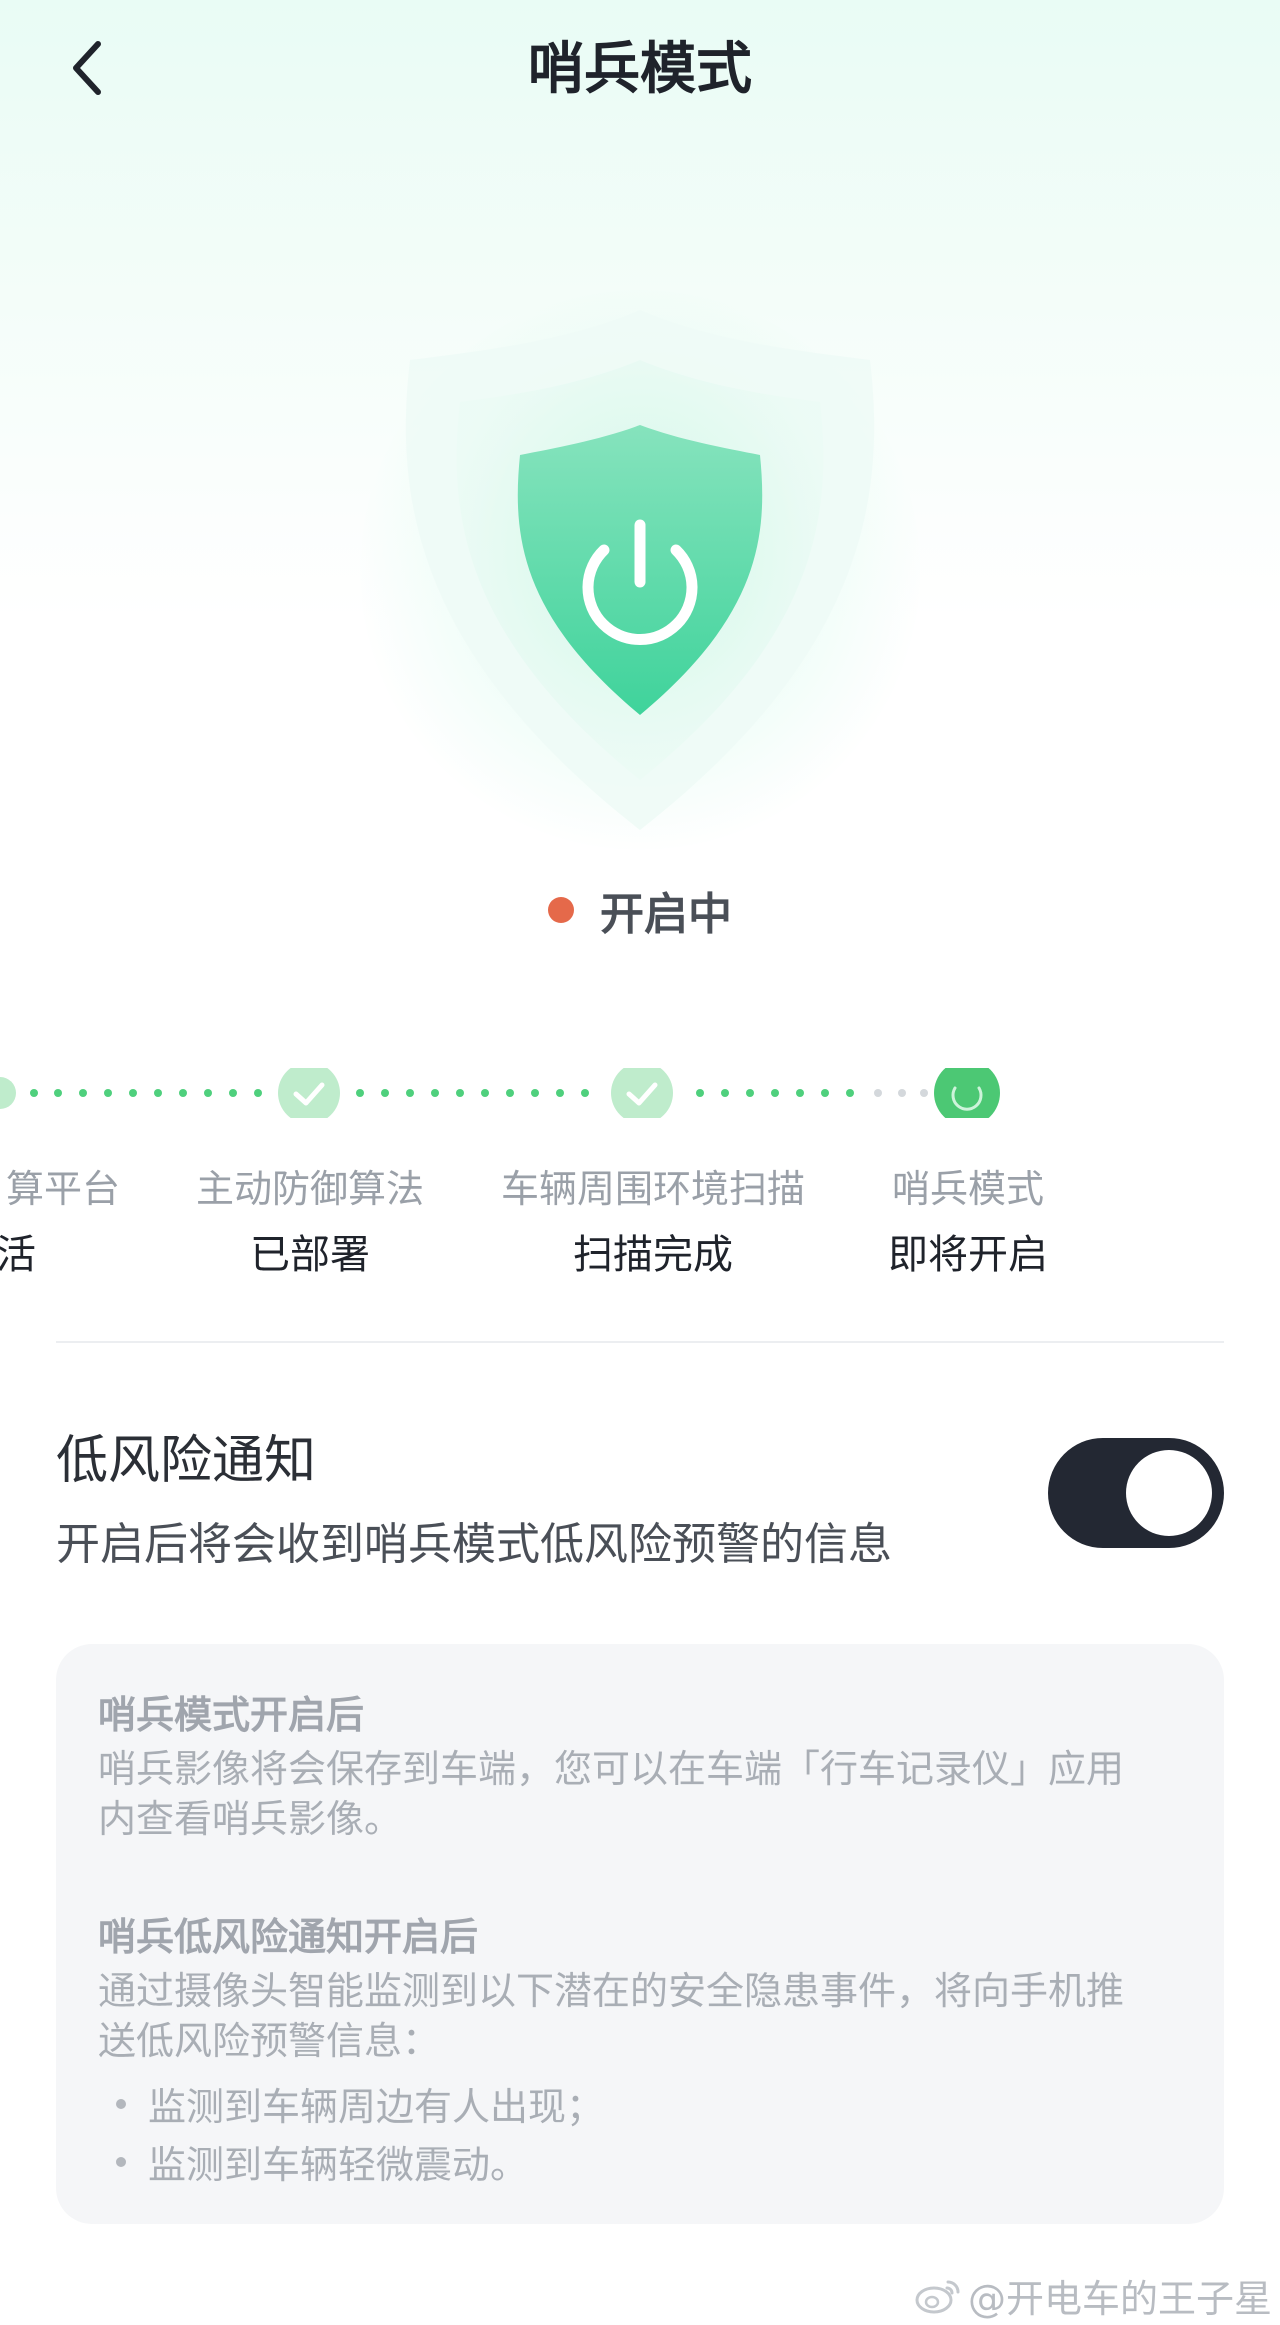 The height and width of the screenshot is (2325, 1280). I want to click on bullet-text: 监测到车辆周边有人出现；, so click(376, 2107).